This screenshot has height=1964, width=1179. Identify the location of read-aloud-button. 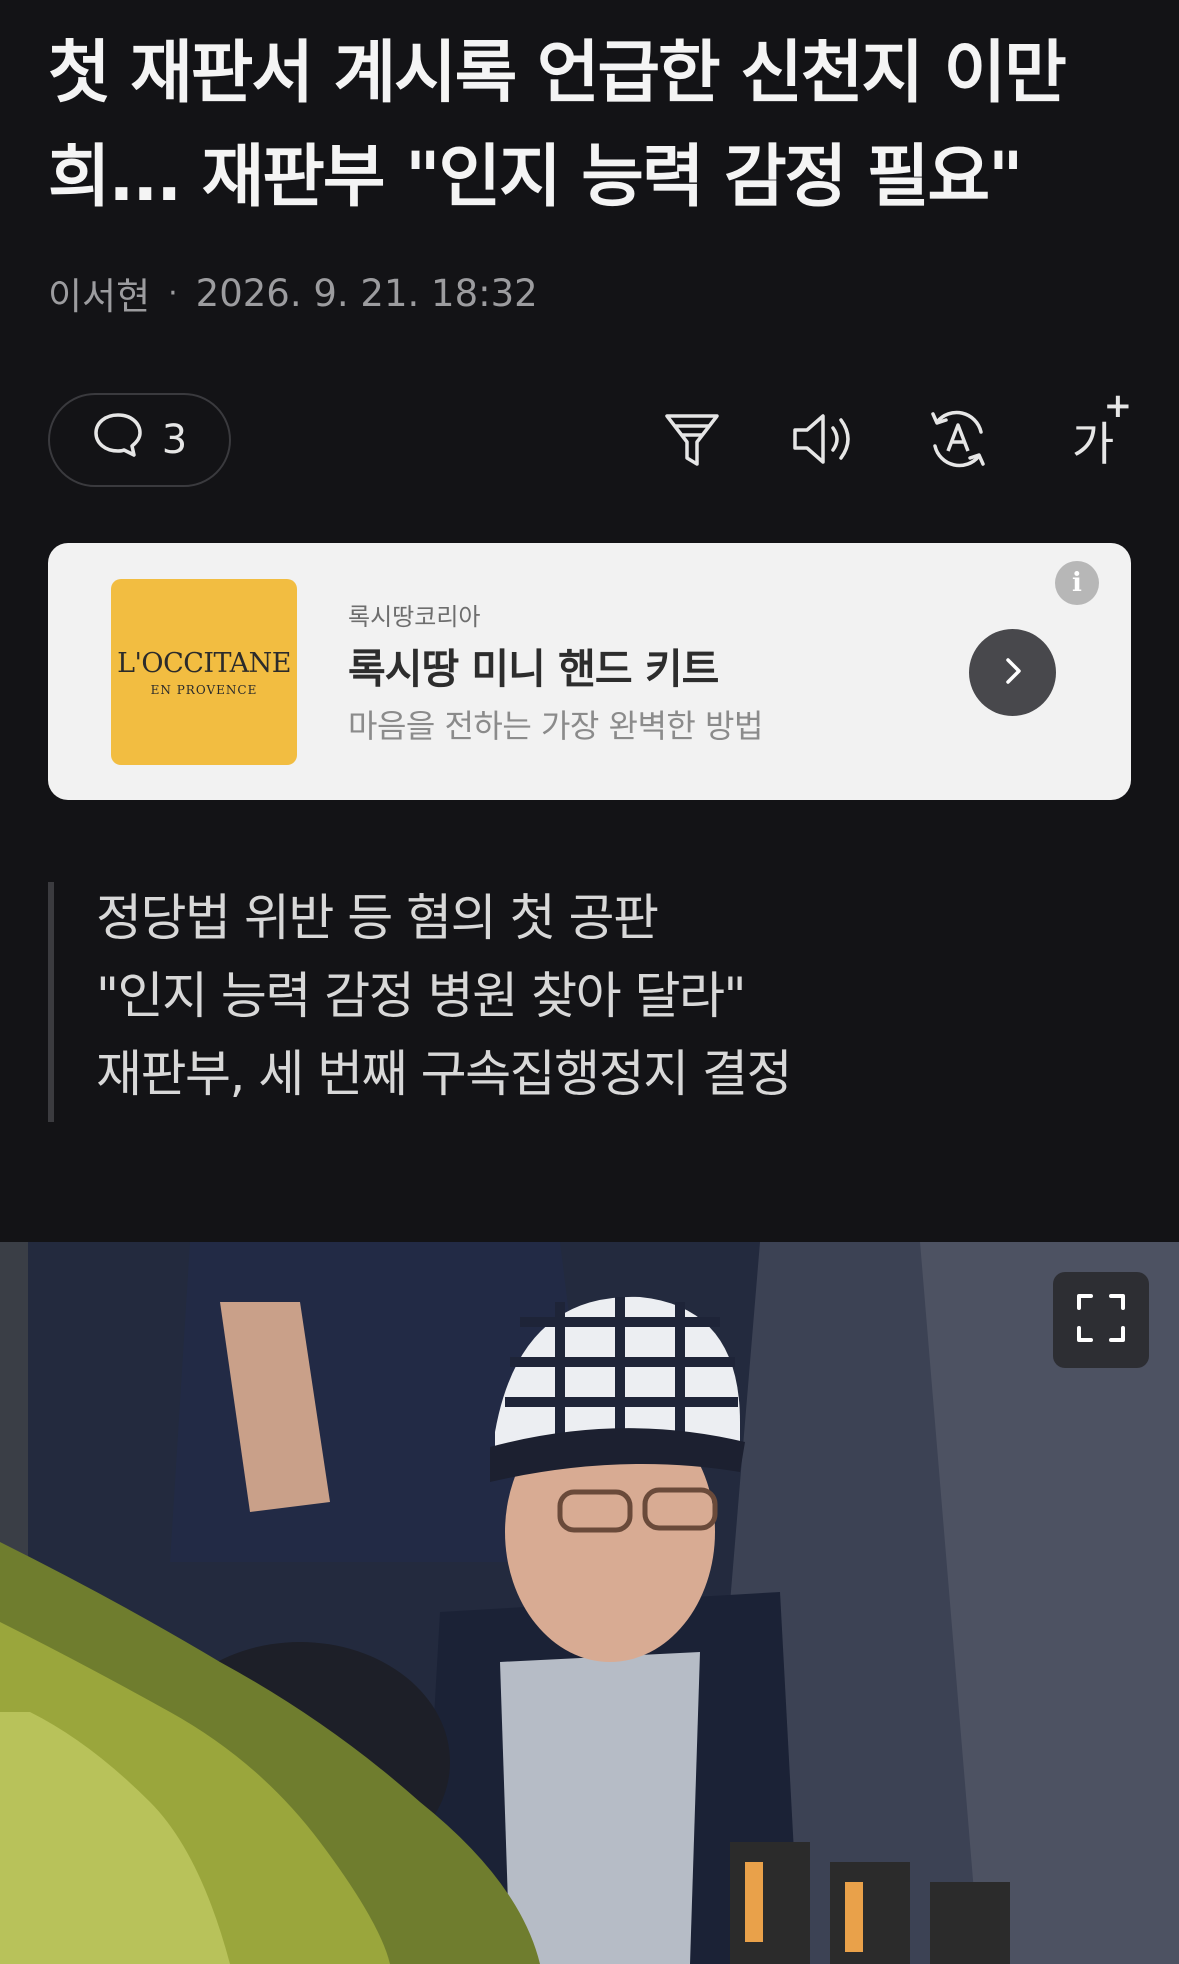
(824, 441).